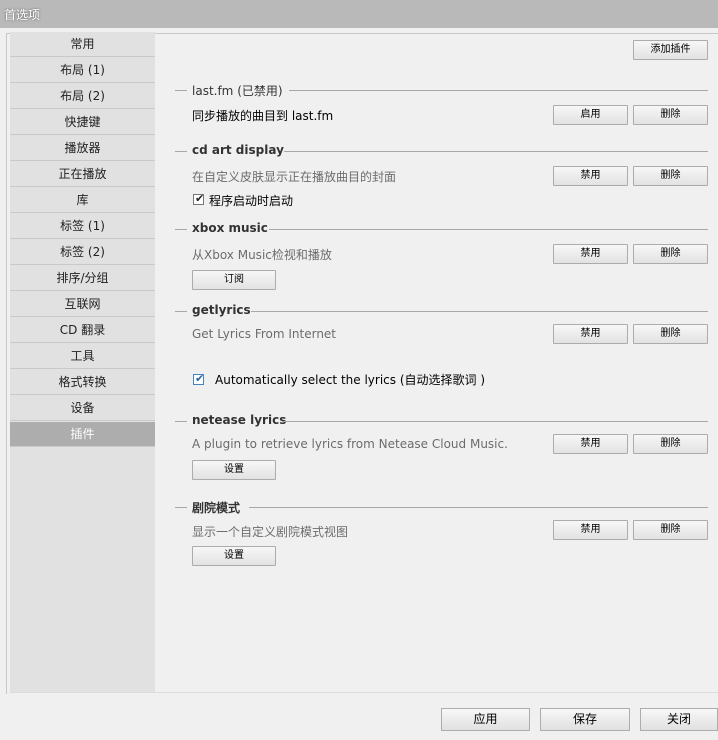  I want to click on plugin-desc-lastfm: 同步播放的曲目到 last.fm, so click(263, 116).